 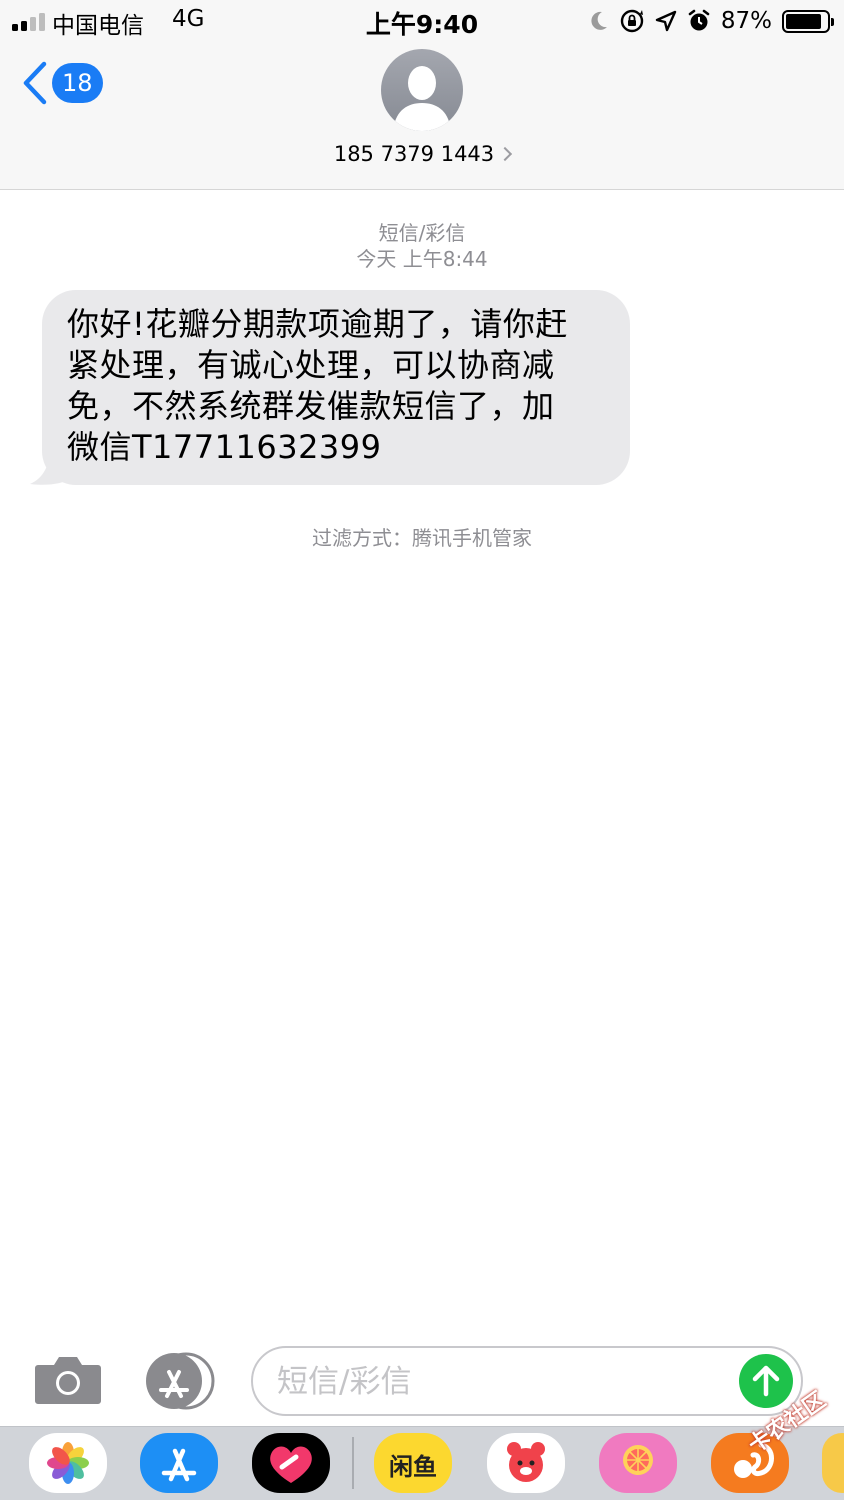 I want to click on message-line: 免，不然系统群发催款短信了，加, so click(x=311, y=406).